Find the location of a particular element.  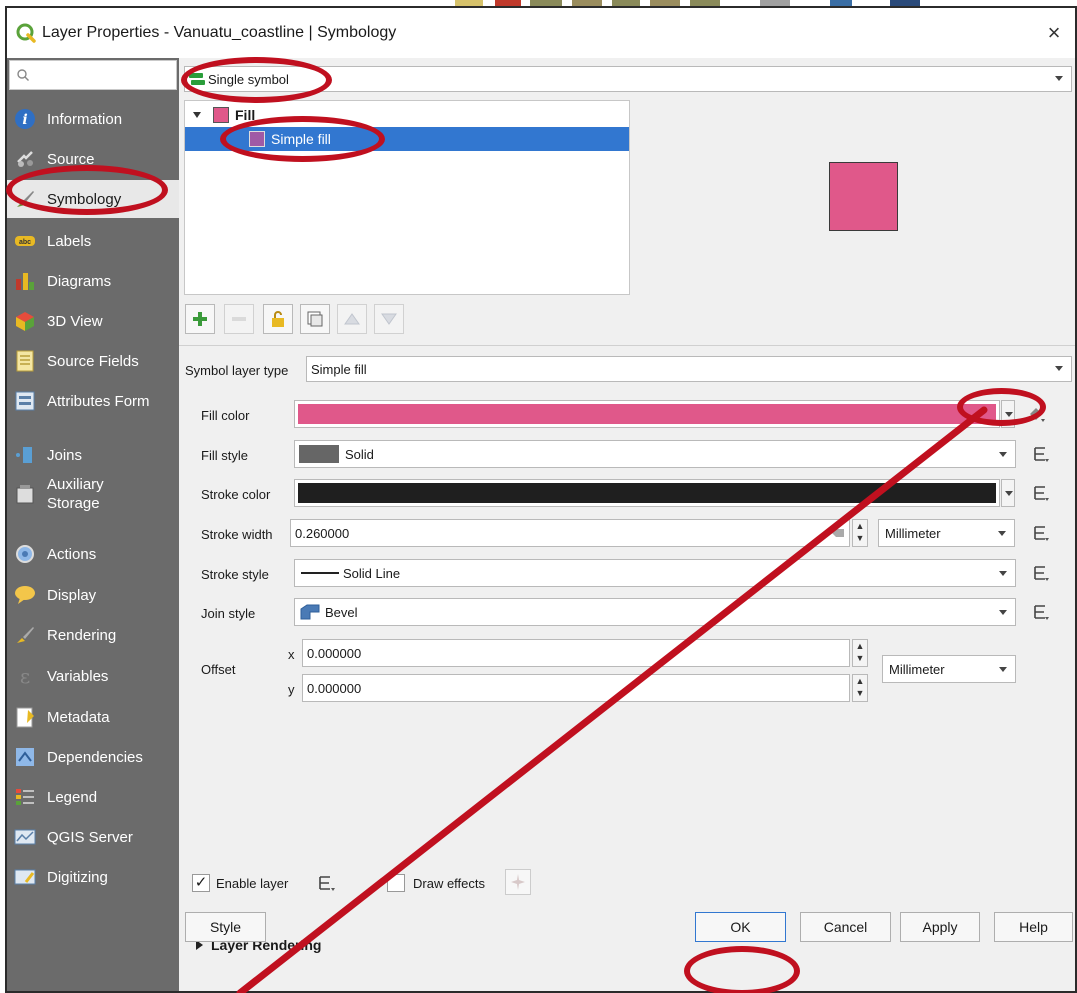

sidebar-item-qgis-server: QGIS Server is located at coordinates (93, 837).